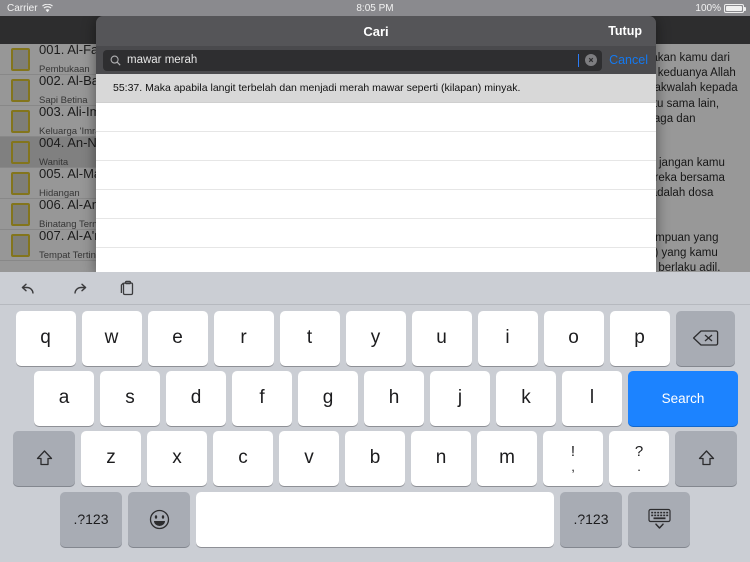 Image resolution: width=750 pixels, height=562 pixels. What do you see at coordinates (573, 451) in the screenshot?
I see `key-top: !` at bounding box center [573, 451].